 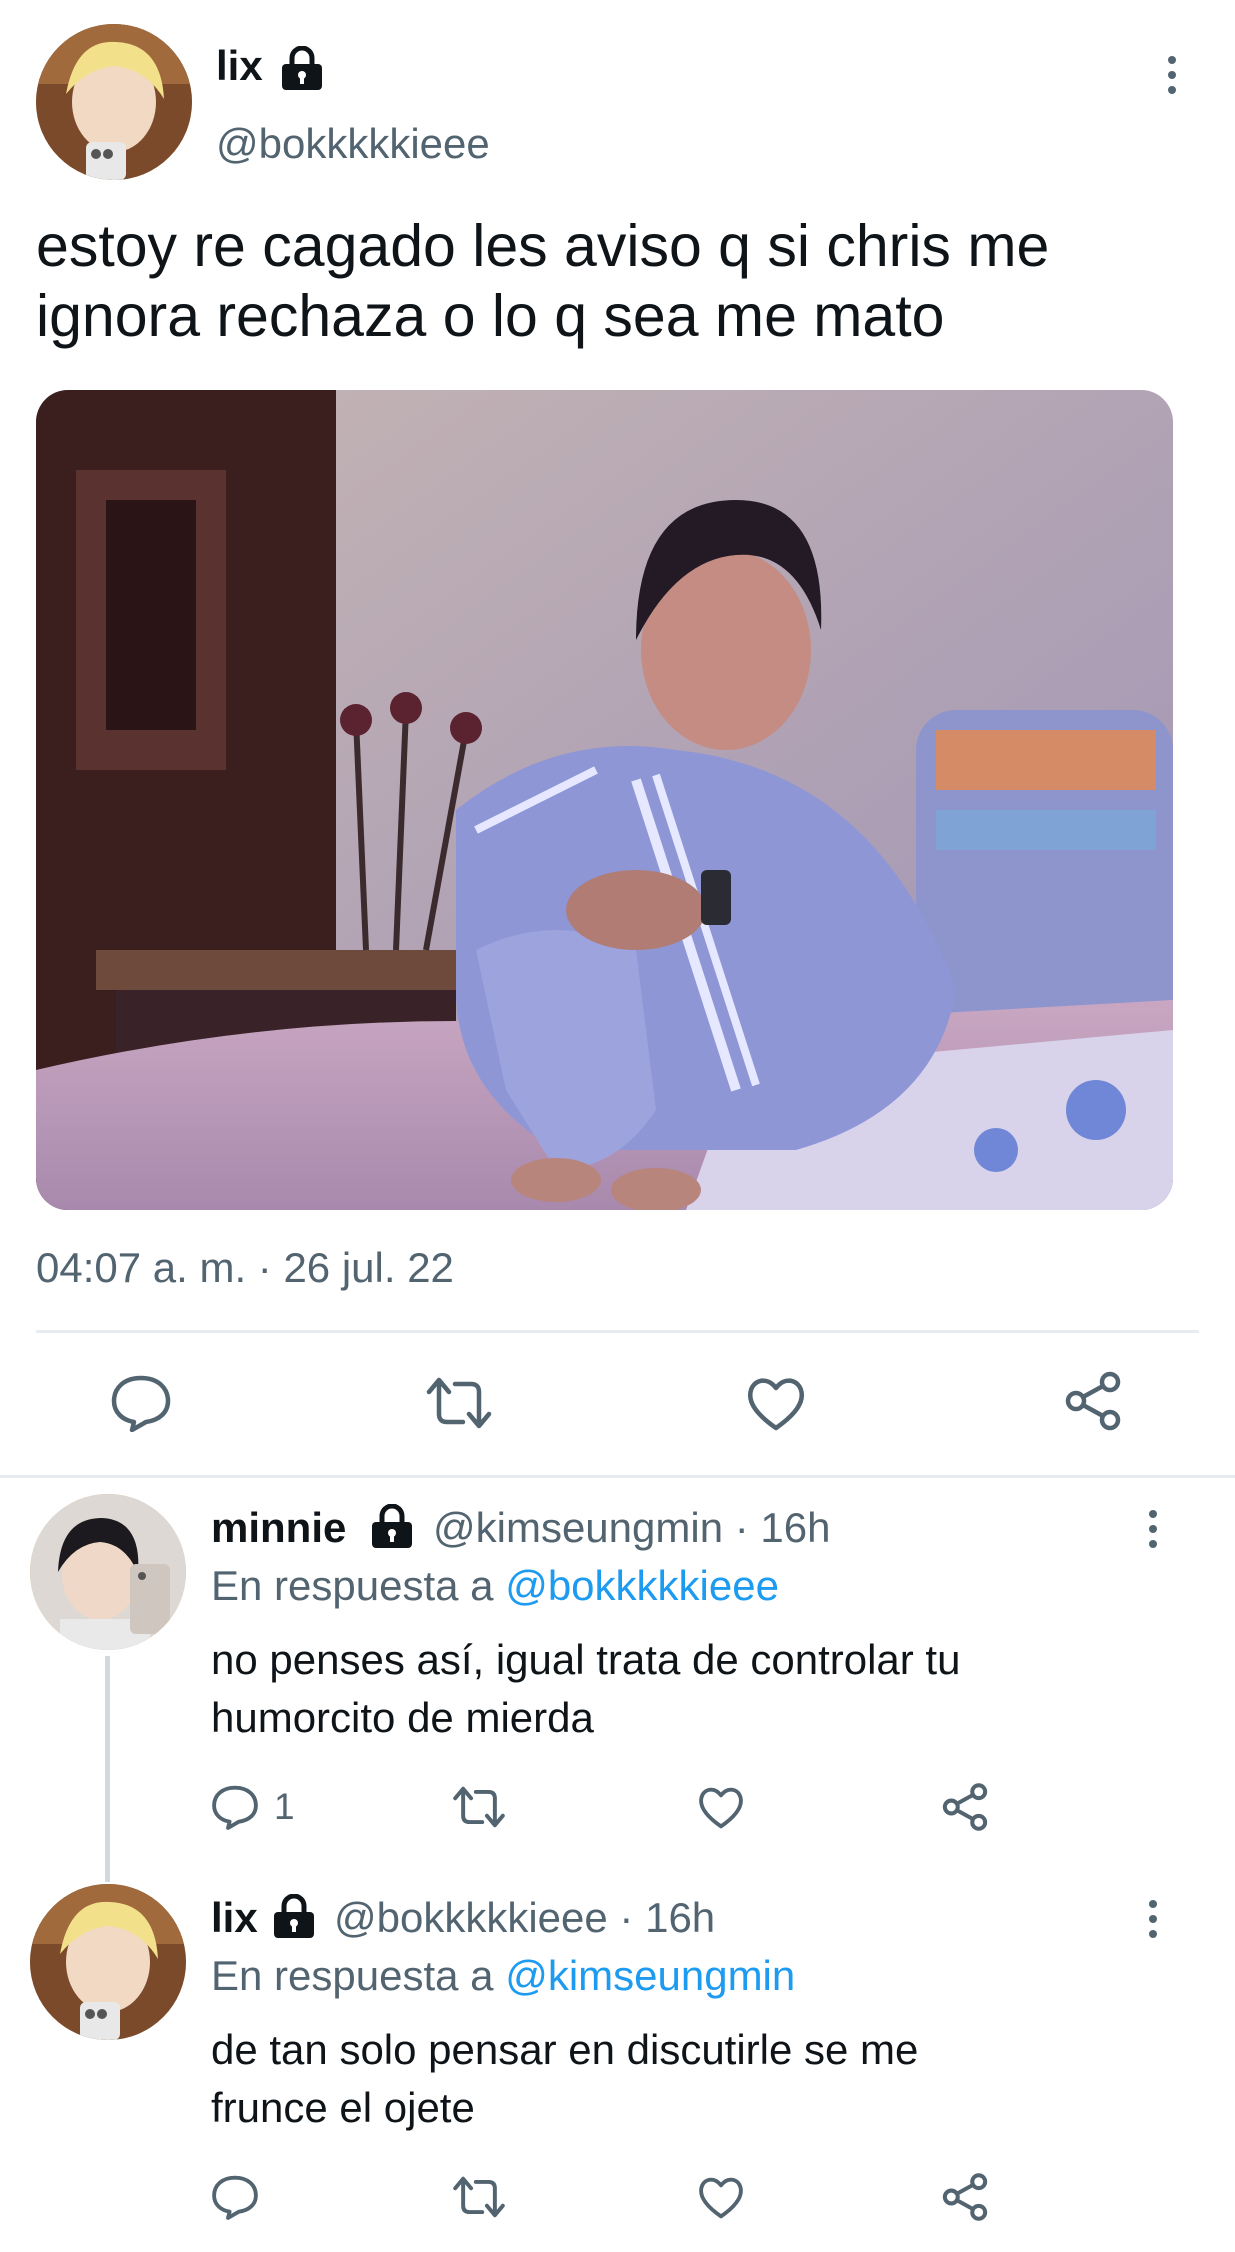 What do you see at coordinates (278, 1528) in the screenshot?
I see `display-name: minnie` at bounding box center [278, 1528].